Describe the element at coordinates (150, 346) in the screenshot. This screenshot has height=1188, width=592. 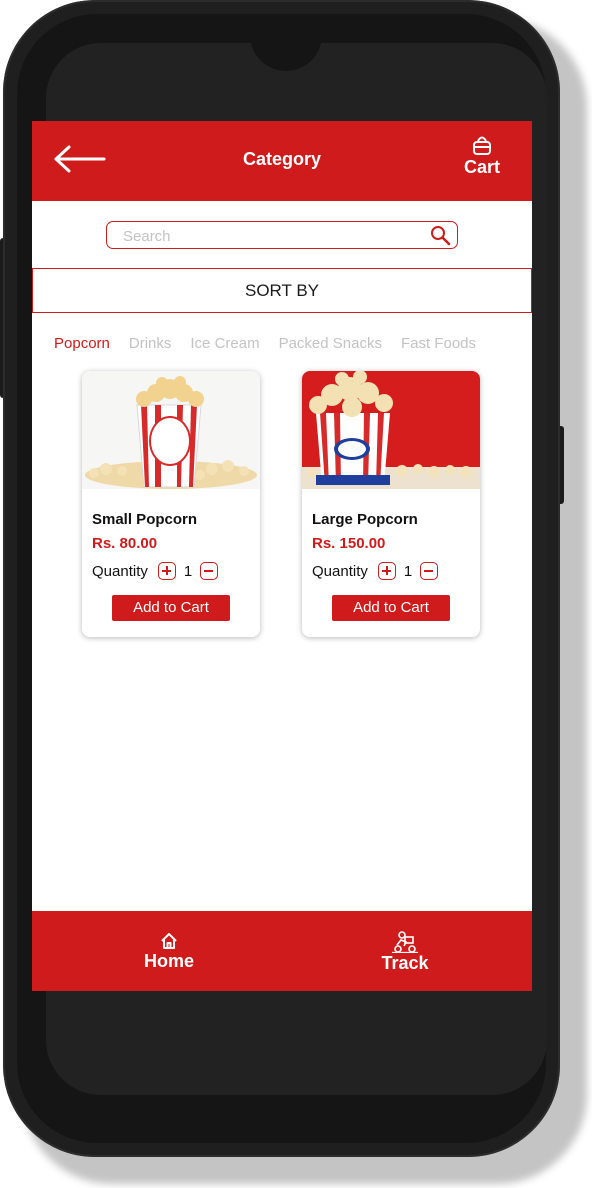
I see `tab-drinks: Drinks` at that location.